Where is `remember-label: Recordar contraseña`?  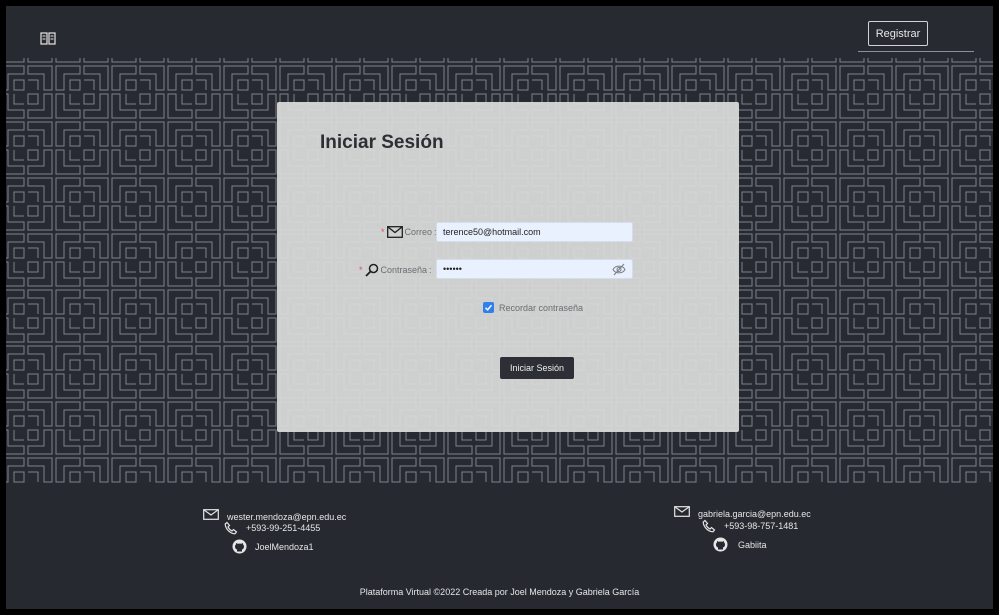 remember-label: Recordar contraseña is located at coordinates (541, 307).